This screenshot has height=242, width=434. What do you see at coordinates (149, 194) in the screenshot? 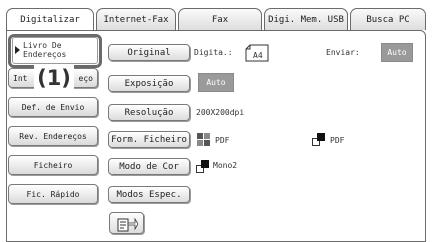
I see `modos-espec-button: Modos Espec.` at bounding box center [149, 194].